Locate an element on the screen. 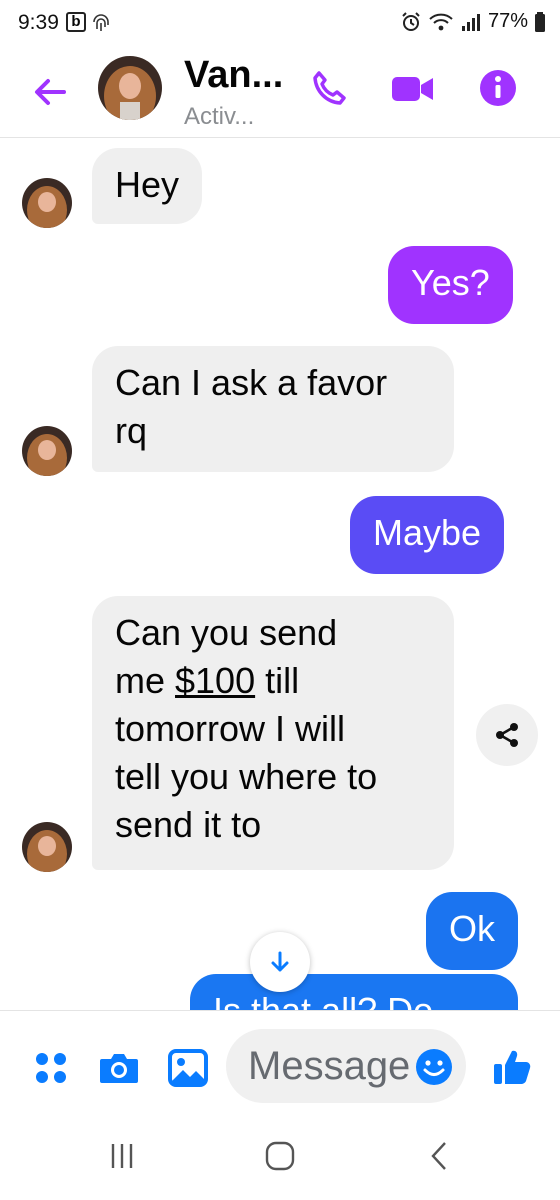 This screenshot has width=560, height=1200. phone-icon is located at coordinates (328, 88).